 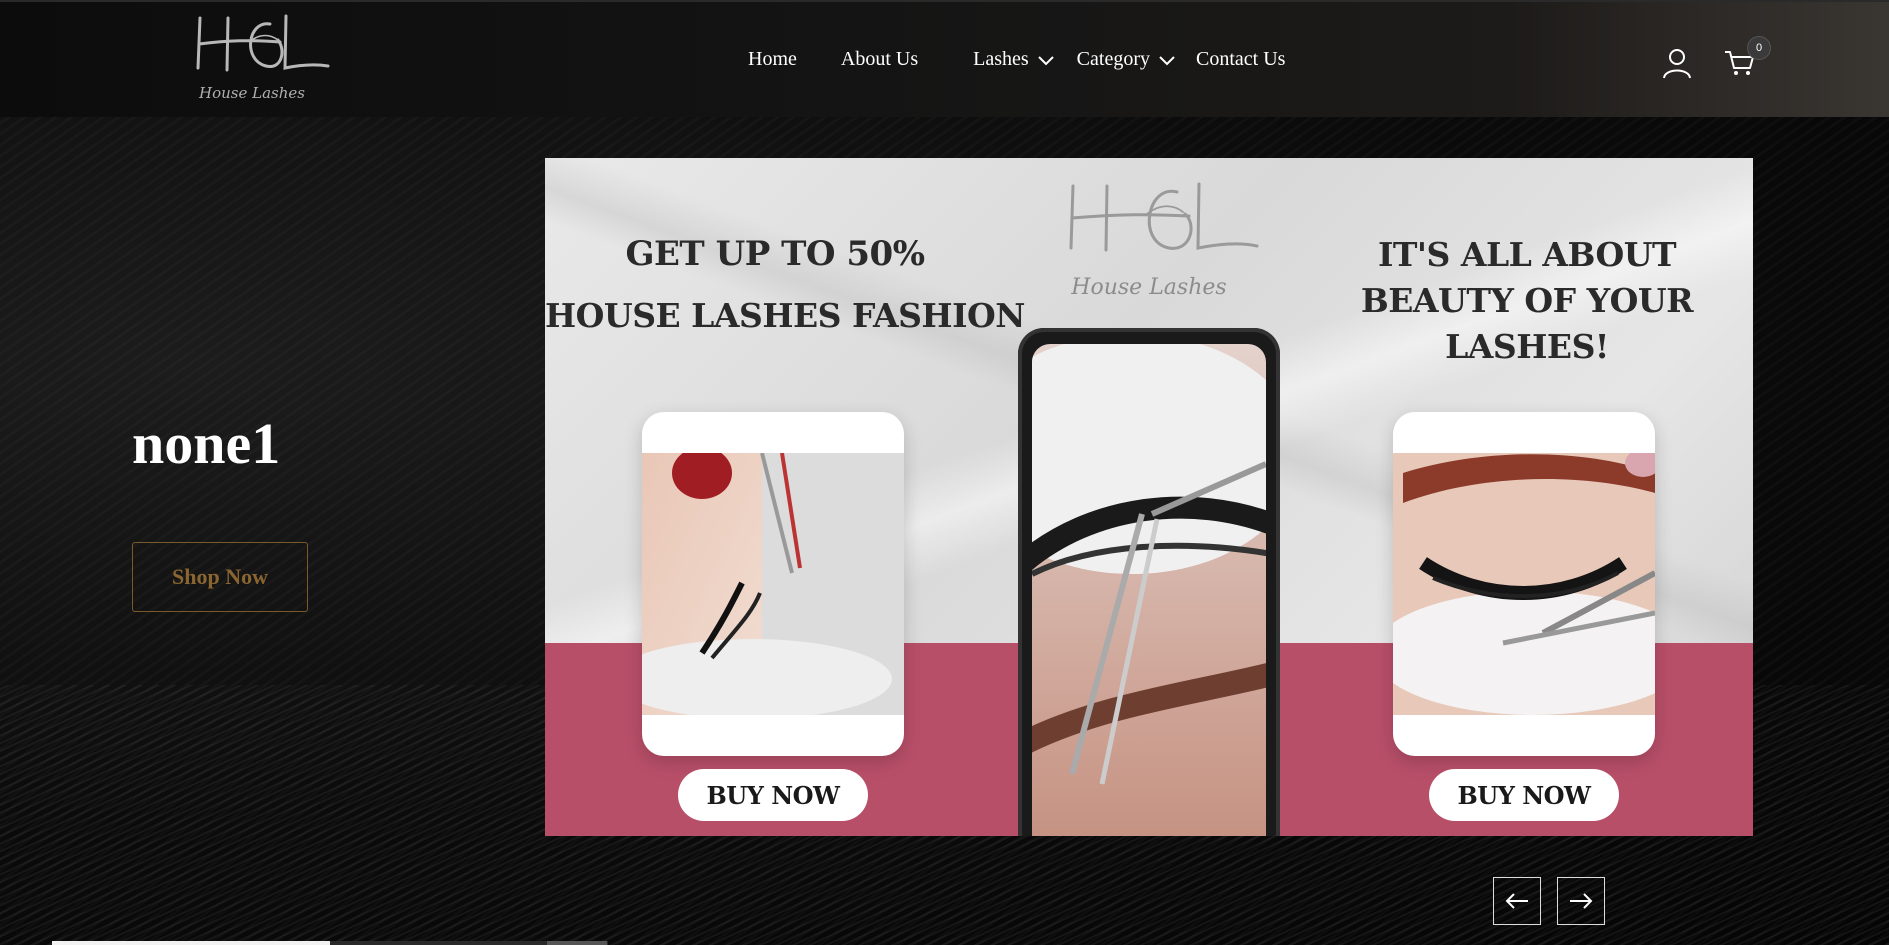 I want to click on user-icon, so click(x=1677, y=63).